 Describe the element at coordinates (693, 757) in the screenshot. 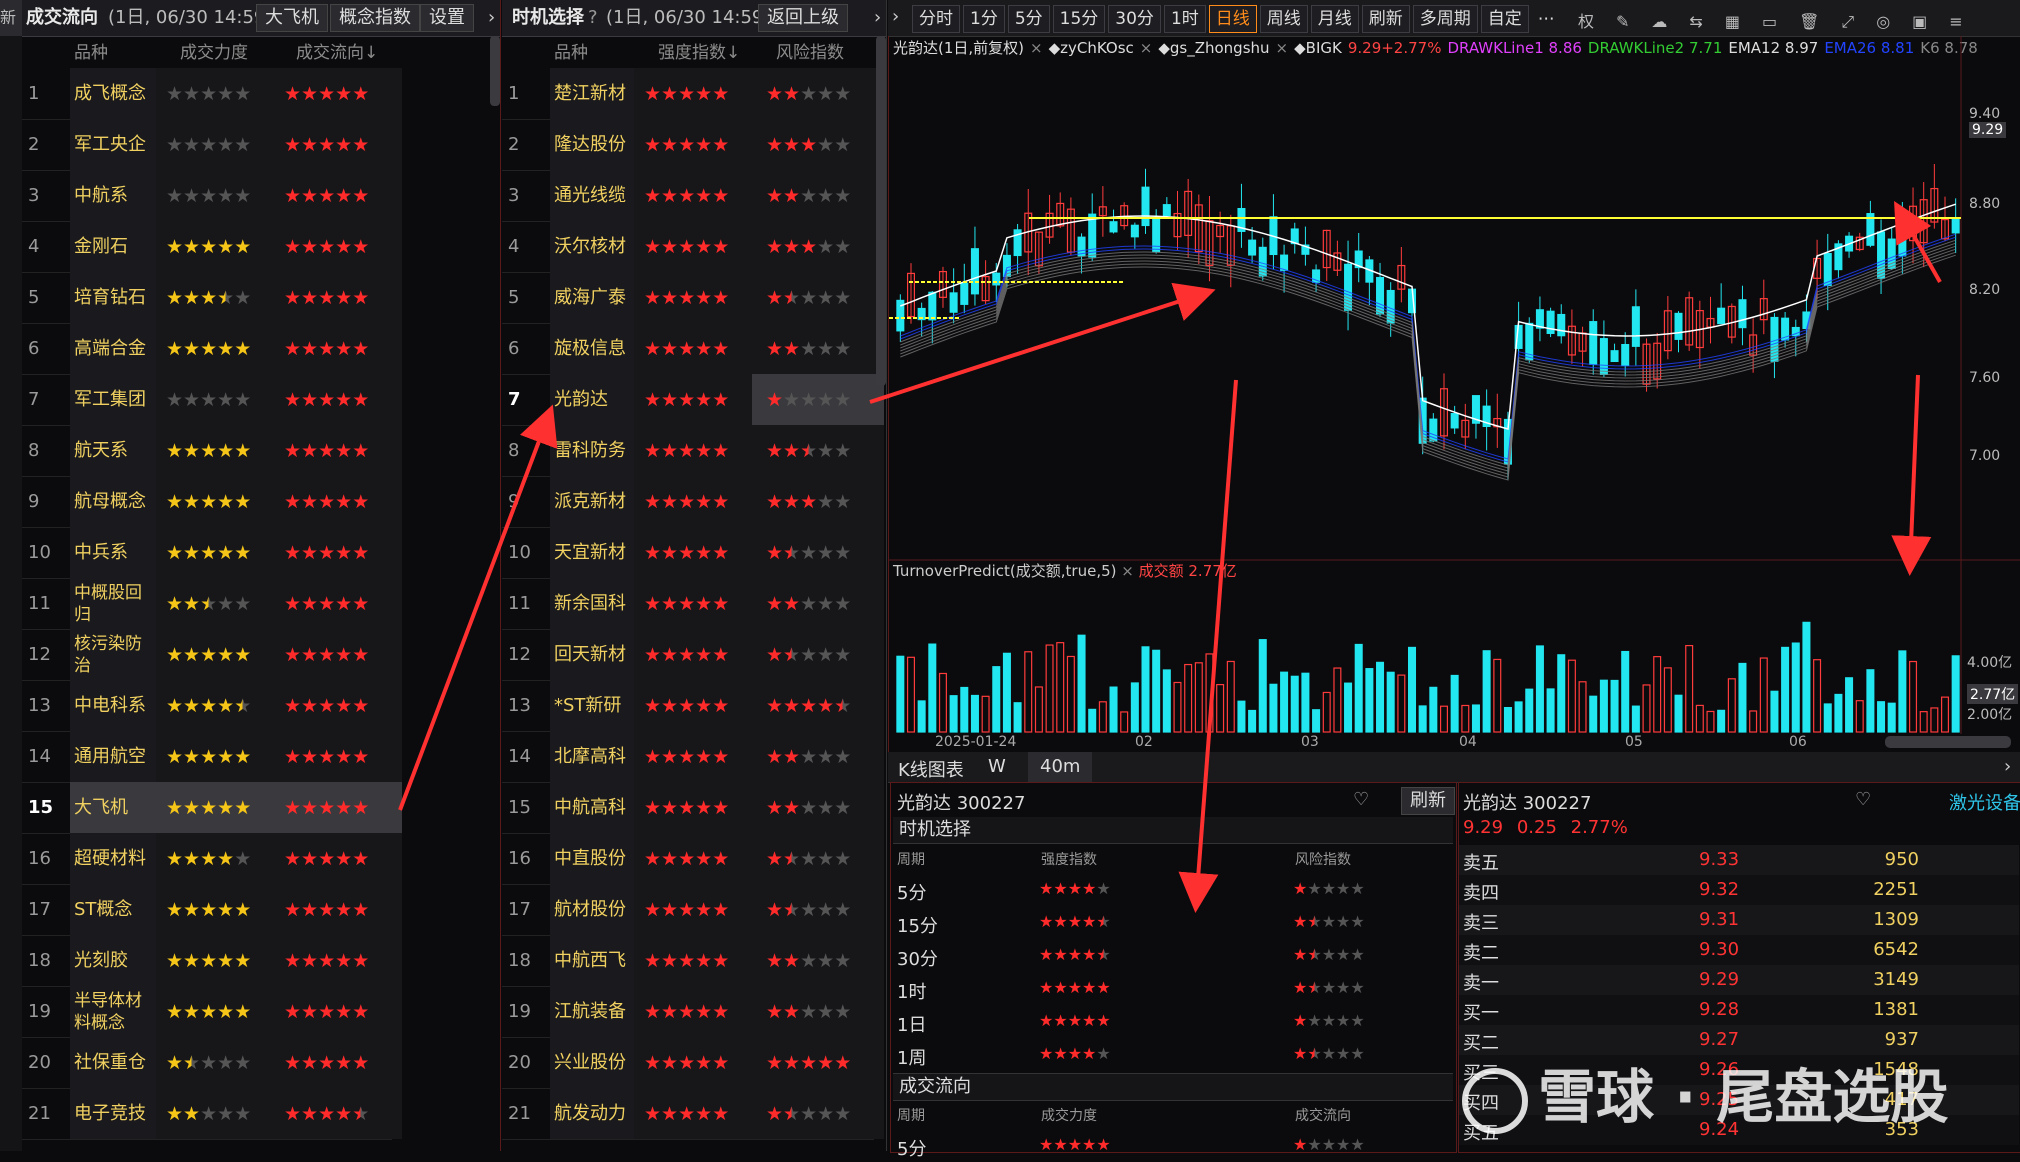

I see `mid-list-item: 14 北摩高科 ★ ★ ★ ★ ★ ★ ★ ★ ★ ★` at that location.